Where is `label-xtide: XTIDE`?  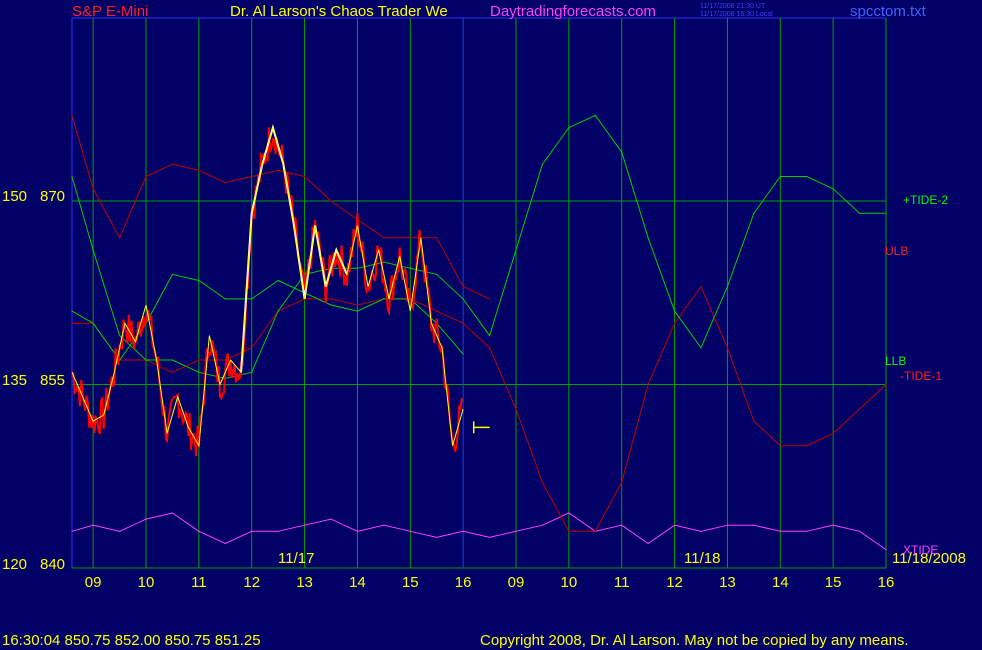
label-xtide: XTIDE is located at coordinates (921, 550).